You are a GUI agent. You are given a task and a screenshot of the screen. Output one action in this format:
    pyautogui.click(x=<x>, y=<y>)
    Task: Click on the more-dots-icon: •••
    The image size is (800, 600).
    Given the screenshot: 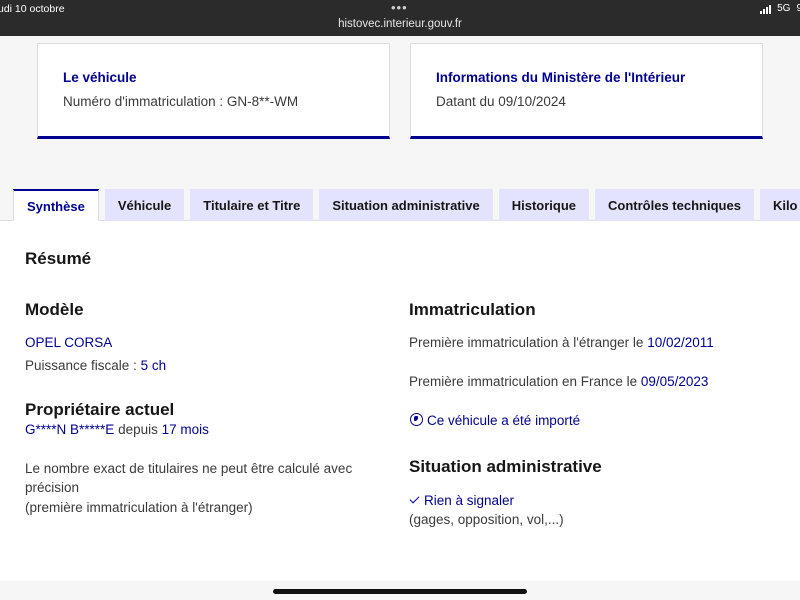 What is the action you would take?
    pyautogui.click(x=399, y=7)
    